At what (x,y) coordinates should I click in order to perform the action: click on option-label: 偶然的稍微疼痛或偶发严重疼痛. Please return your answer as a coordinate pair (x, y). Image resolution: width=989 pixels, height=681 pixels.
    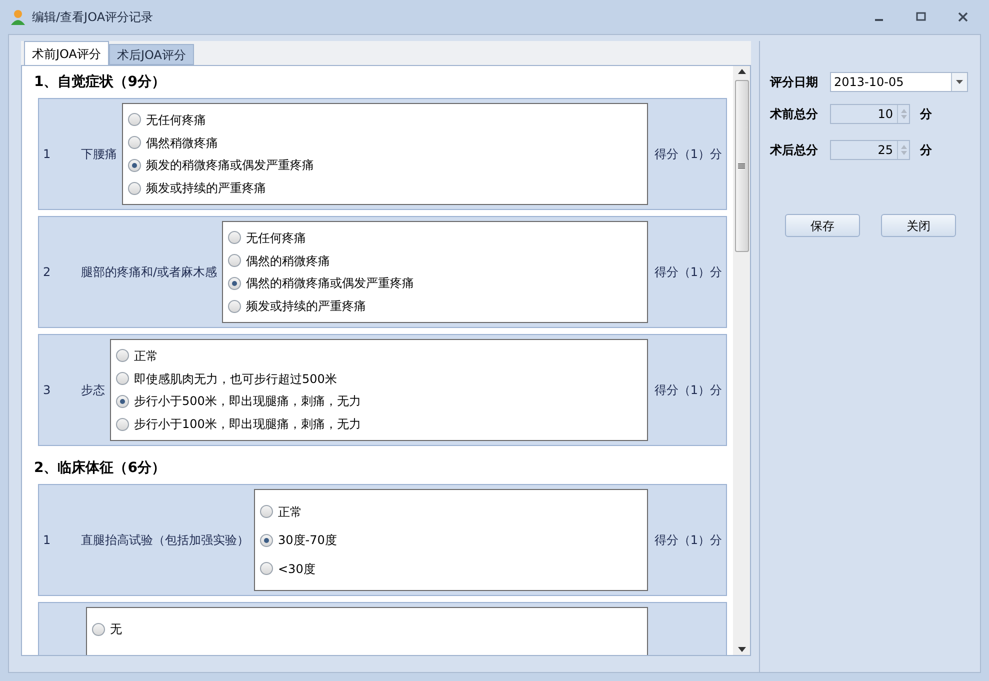
    Looking at the image, I should click on (330, 283).